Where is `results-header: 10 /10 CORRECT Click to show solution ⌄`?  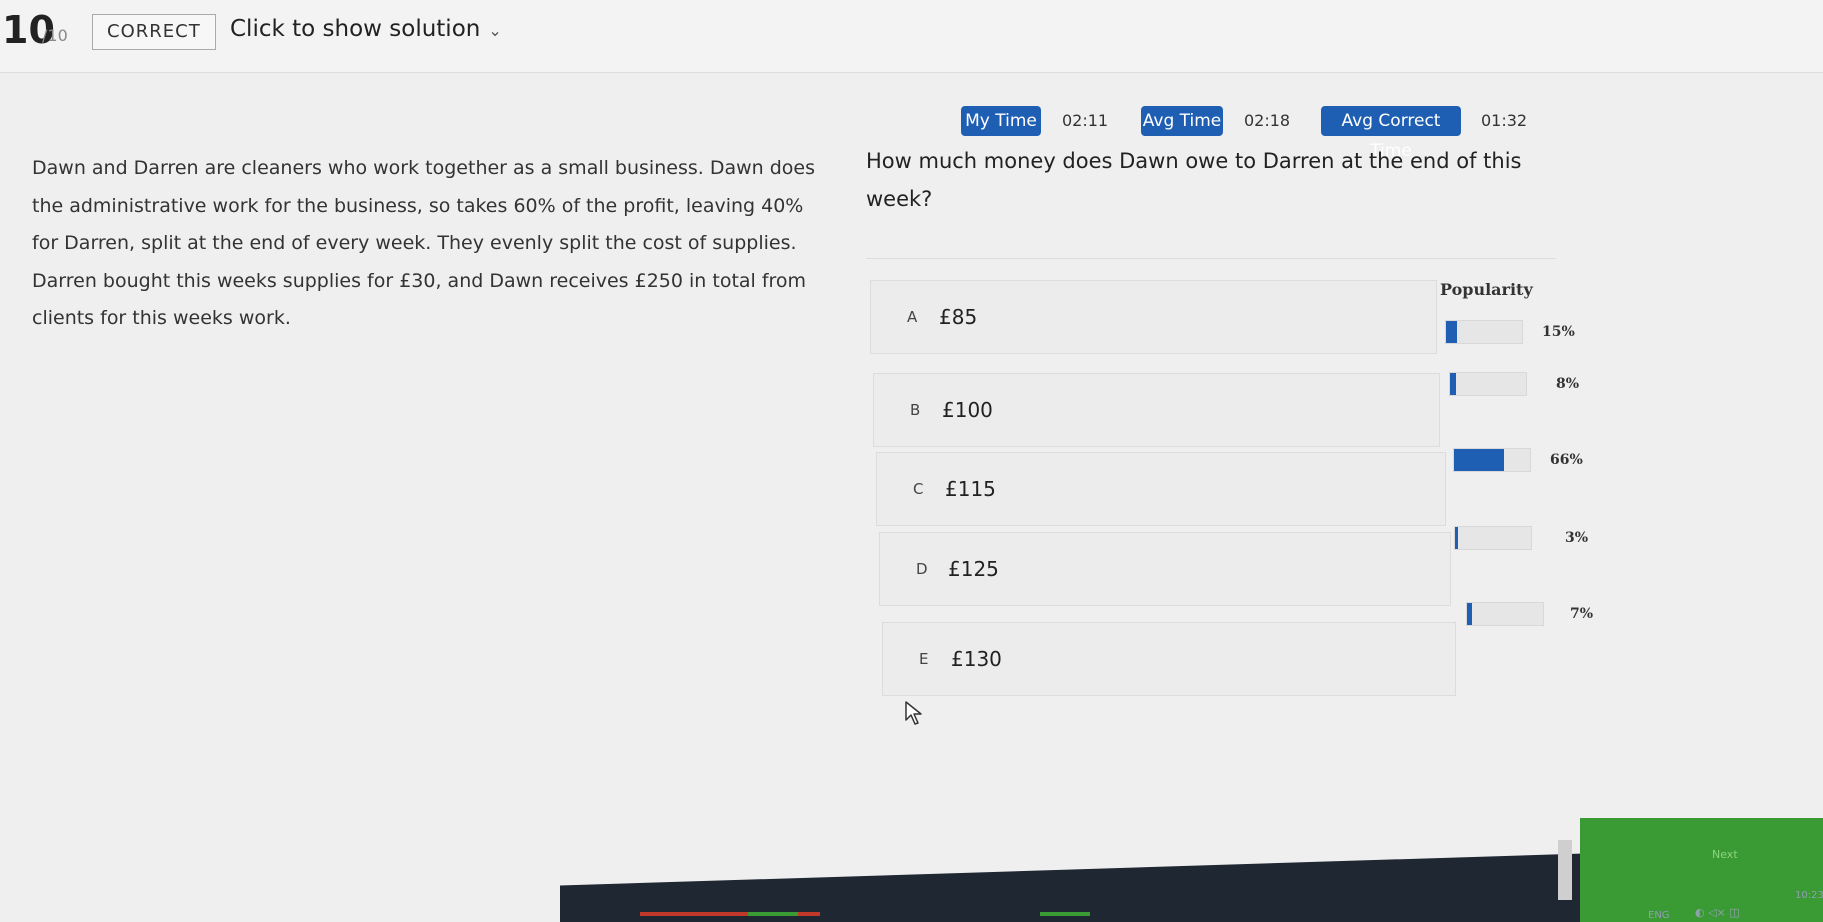 results-header: 10 /10 CORRECT Click to show solution ⌄ is located at coordinates (911, 36).